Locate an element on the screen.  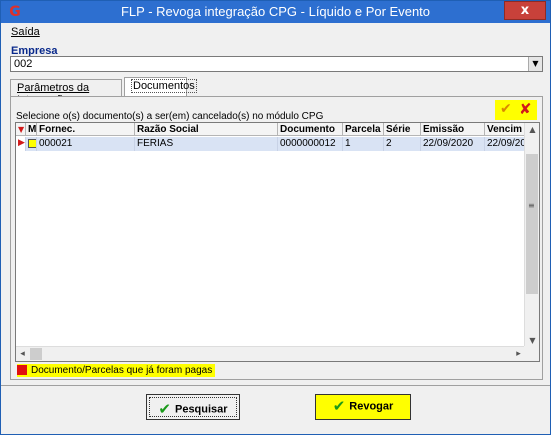
legend-swatch is located at coordinates (22, 370).